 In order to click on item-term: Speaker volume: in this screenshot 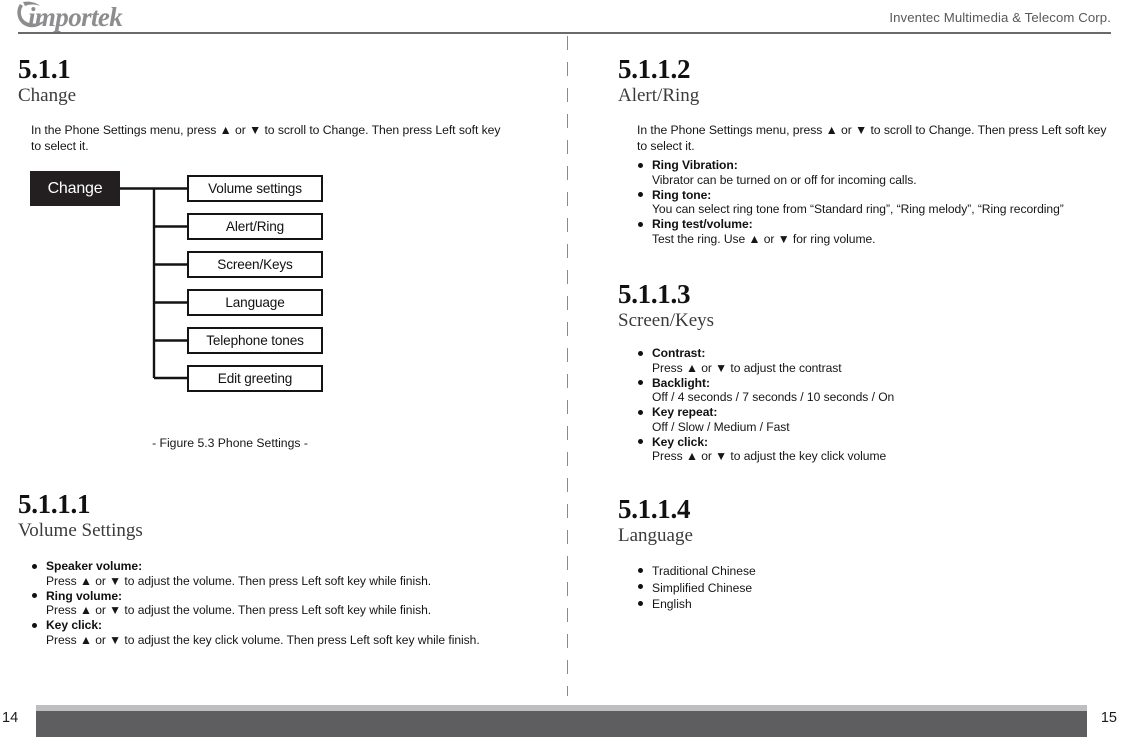, I will do `click(94, 566)`.